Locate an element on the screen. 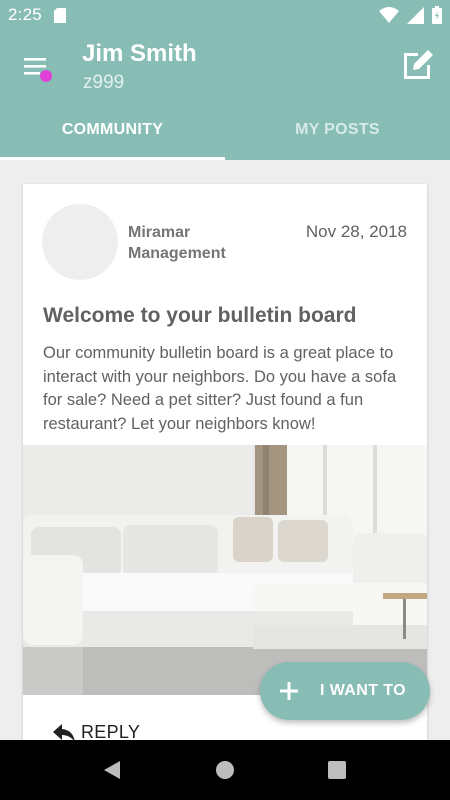 This screenshot has width=450, height=800. battery-icon is located at coordinates (437, 15).